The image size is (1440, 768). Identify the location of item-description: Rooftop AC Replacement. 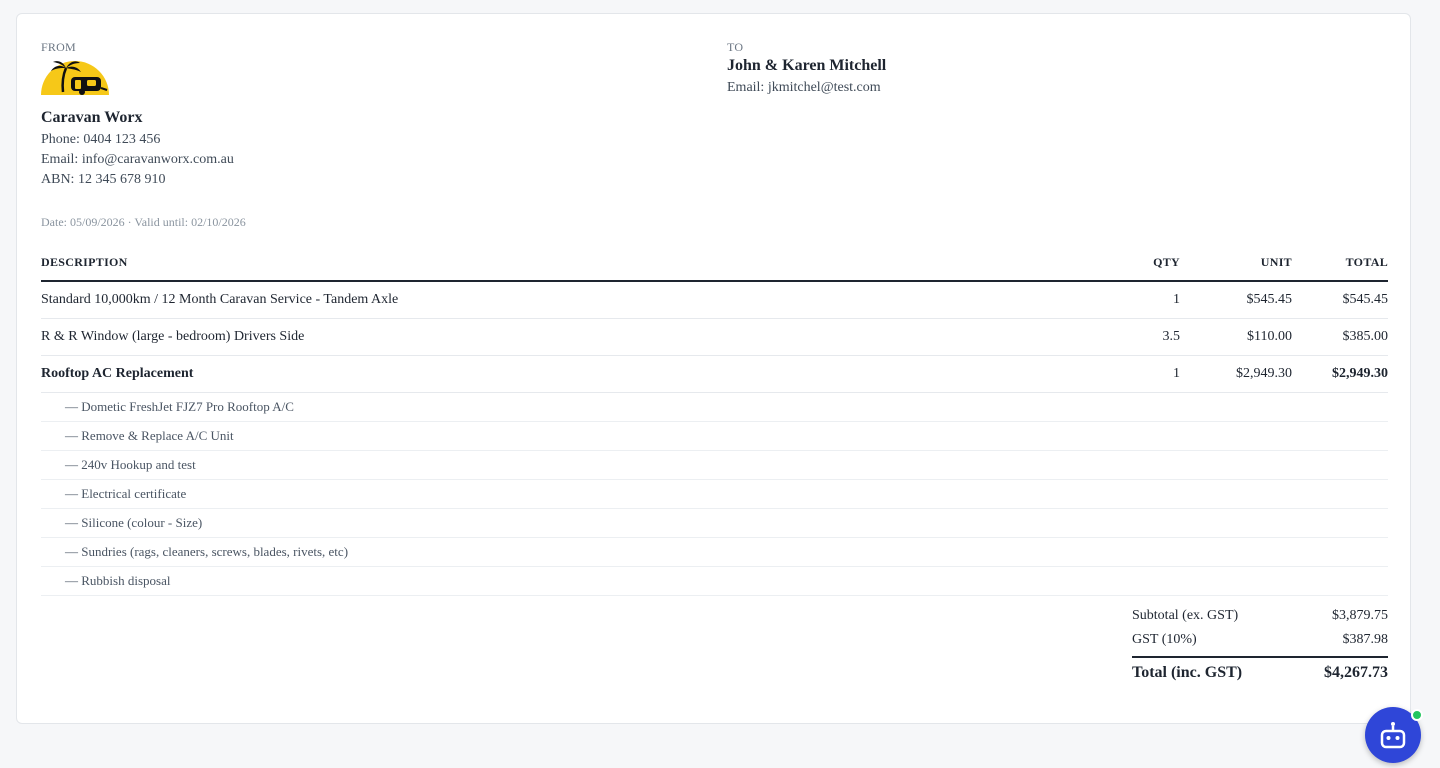
(117, 373).